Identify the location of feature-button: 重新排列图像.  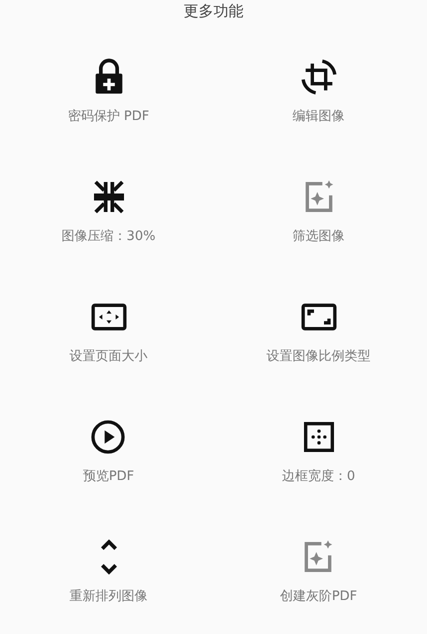
(109, 581).